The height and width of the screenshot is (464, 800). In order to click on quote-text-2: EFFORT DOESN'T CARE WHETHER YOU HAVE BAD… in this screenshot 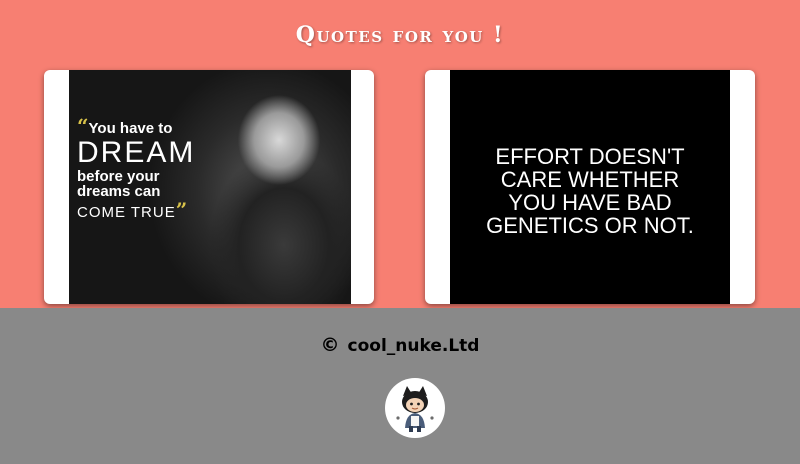, I will do `click(590, 191)`.